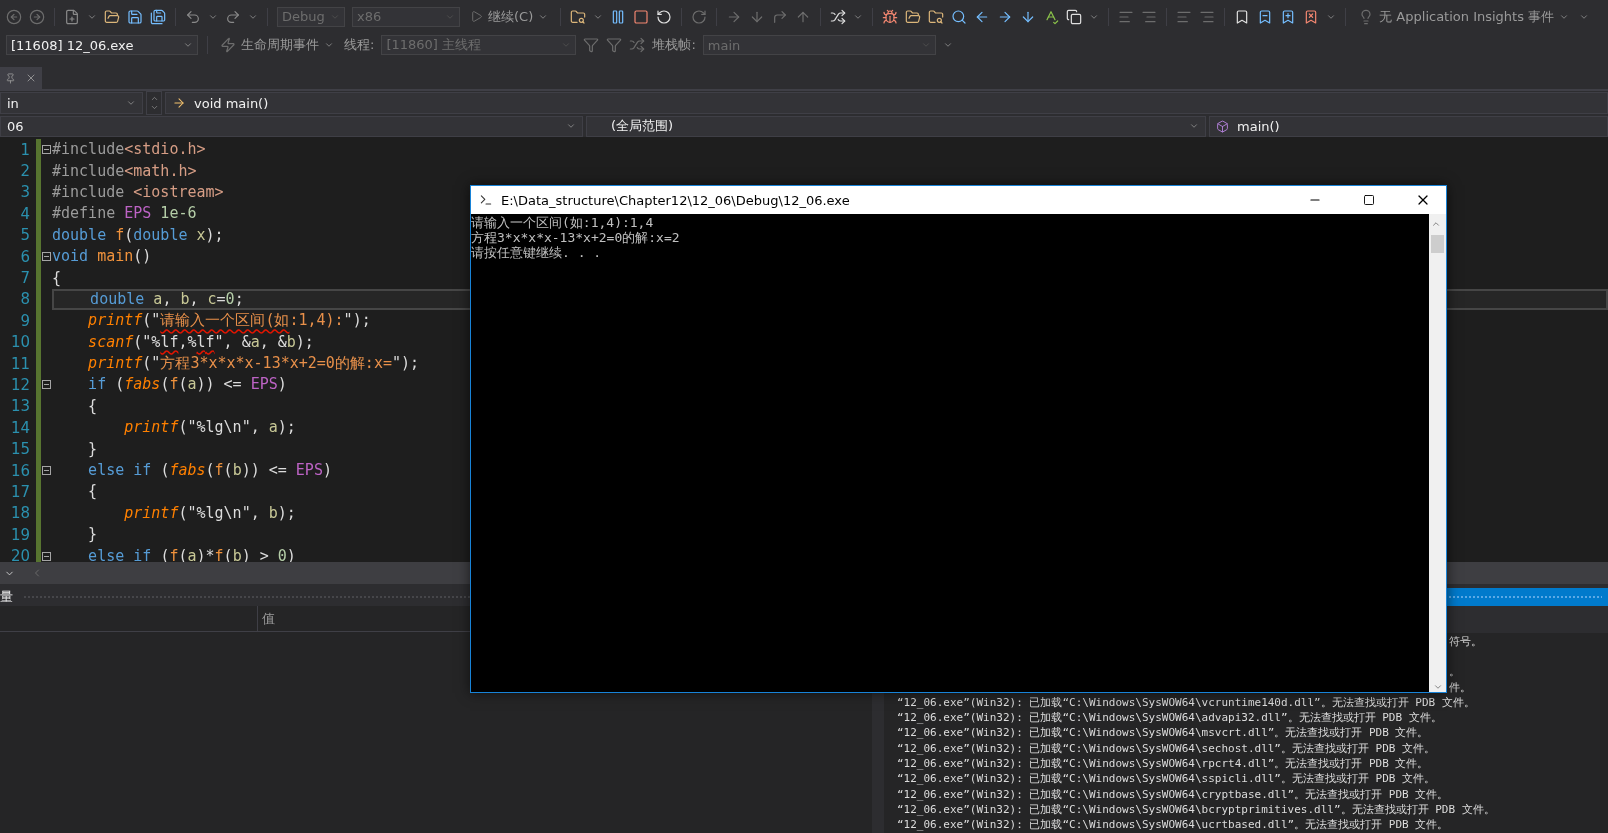 This screenshot has height=833, width=1608. Describe the element at coordinates (642, 126) in the screenshot. I see `scope-text: (全局范围)` at that location.